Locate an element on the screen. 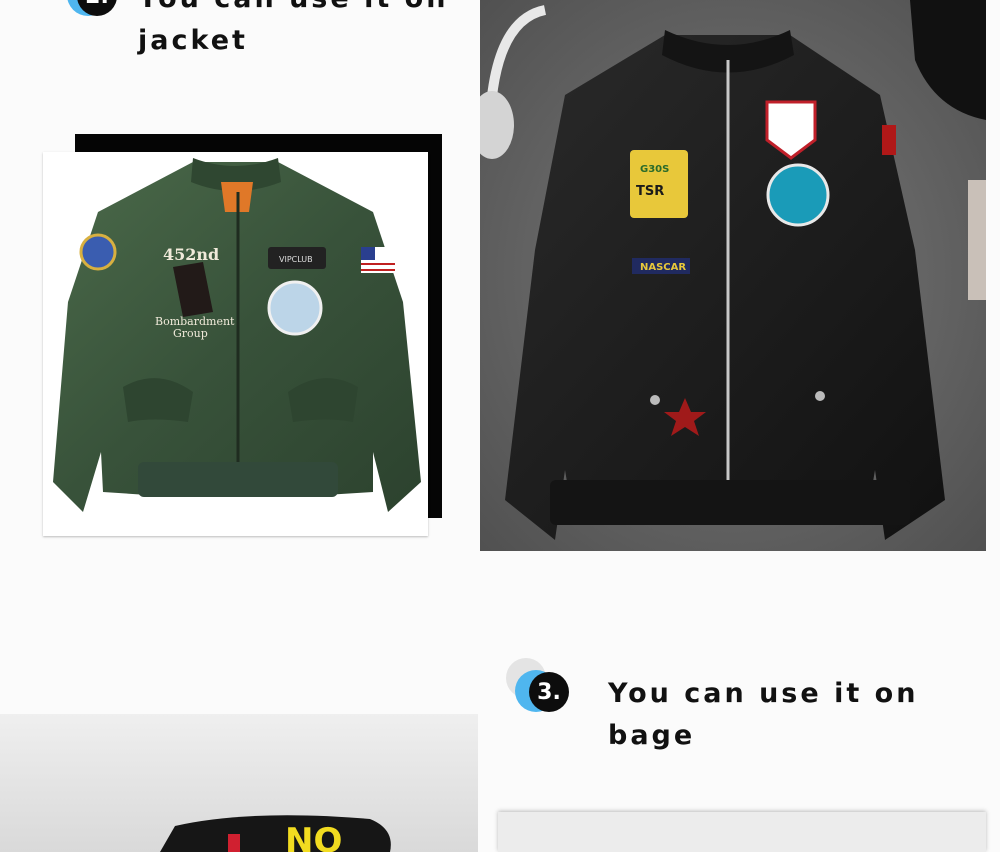 This screenshot has width=1000, height=852. patch-group: Group is located at coordinates (190, 333).